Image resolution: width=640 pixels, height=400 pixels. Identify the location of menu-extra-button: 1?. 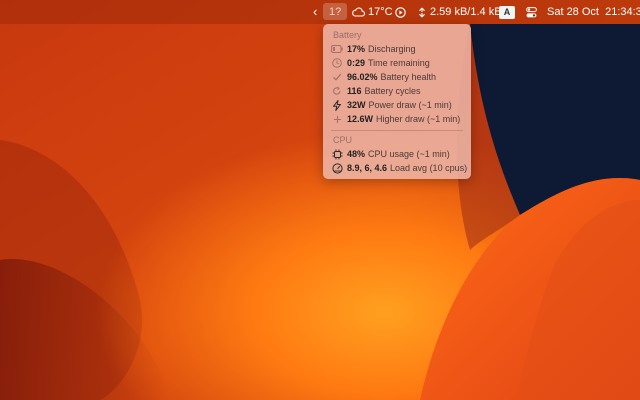
(335, 12).